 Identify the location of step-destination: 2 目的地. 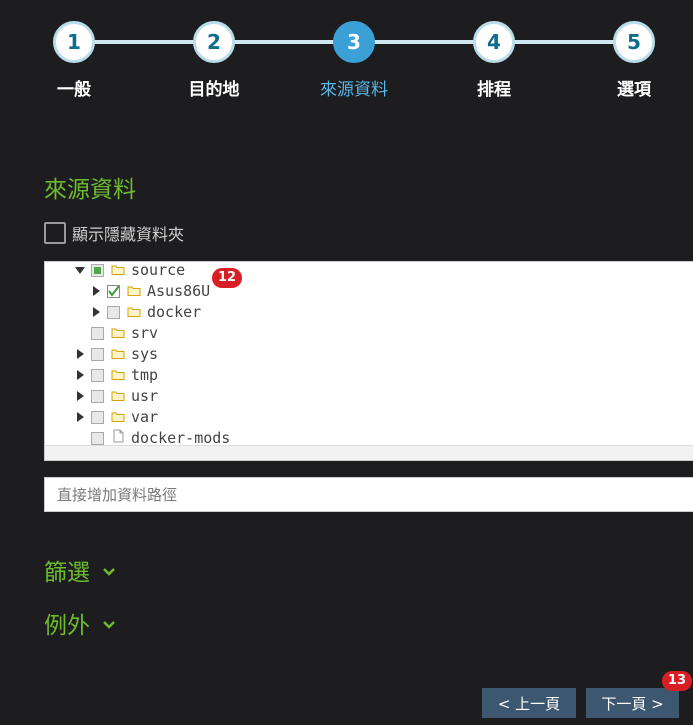
(214, 60).